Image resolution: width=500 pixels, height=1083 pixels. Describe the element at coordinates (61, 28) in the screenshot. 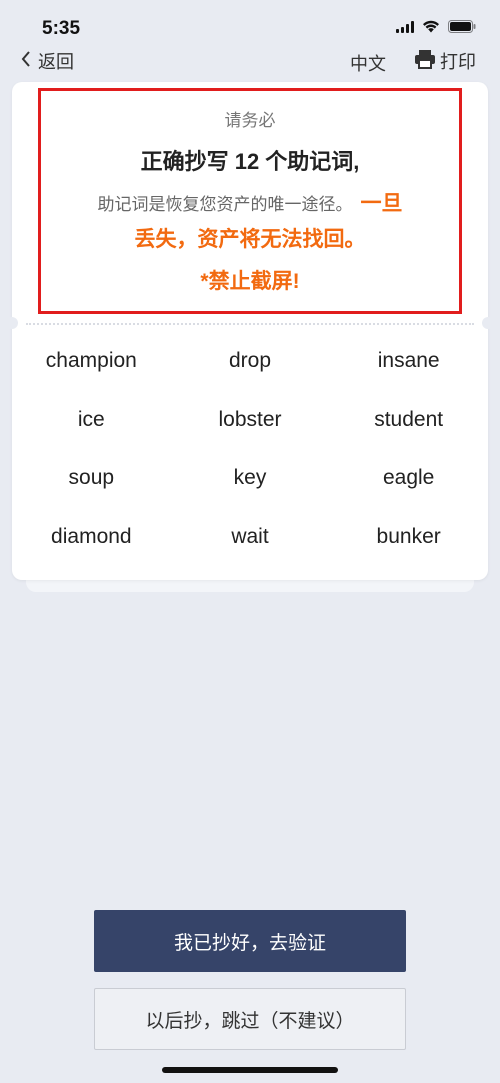

I see `status-time: 5:35` at that location.